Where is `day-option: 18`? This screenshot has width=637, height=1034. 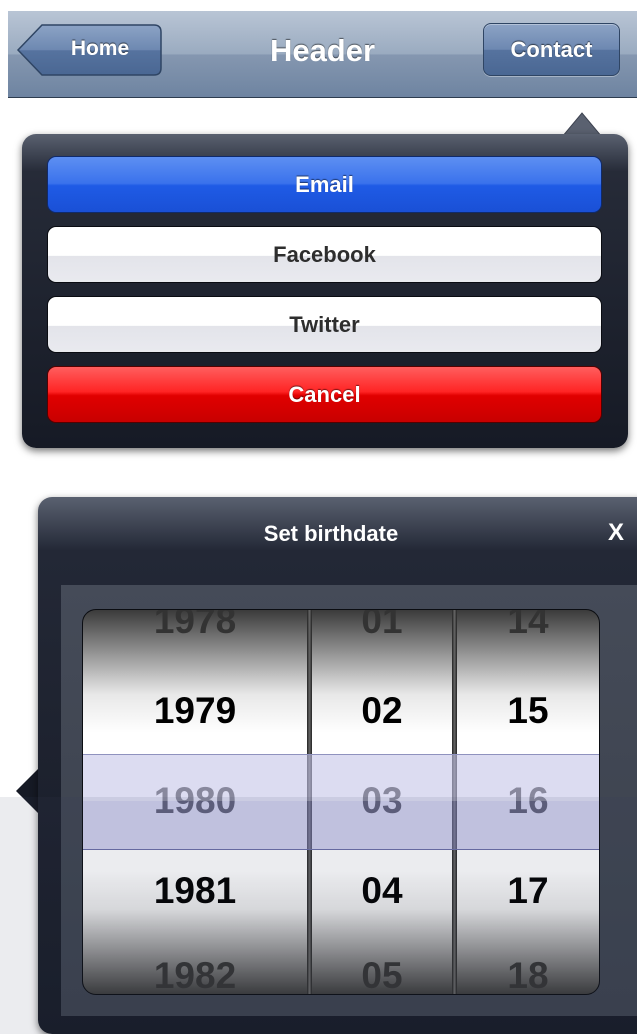 day-option: 18 is located at coordinates (528, 974).